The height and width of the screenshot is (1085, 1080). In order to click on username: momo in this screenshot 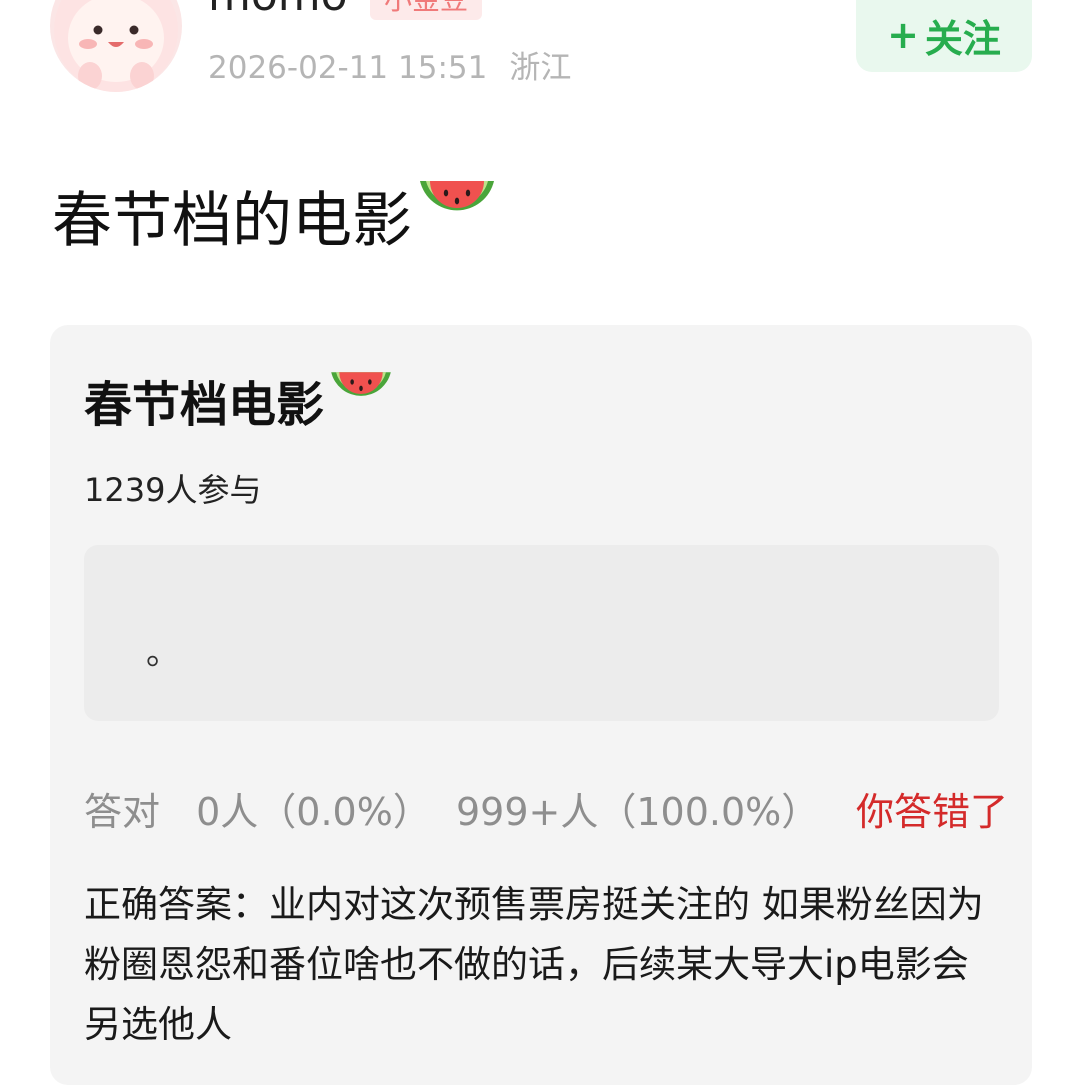, I will do `click(278, 10)`.